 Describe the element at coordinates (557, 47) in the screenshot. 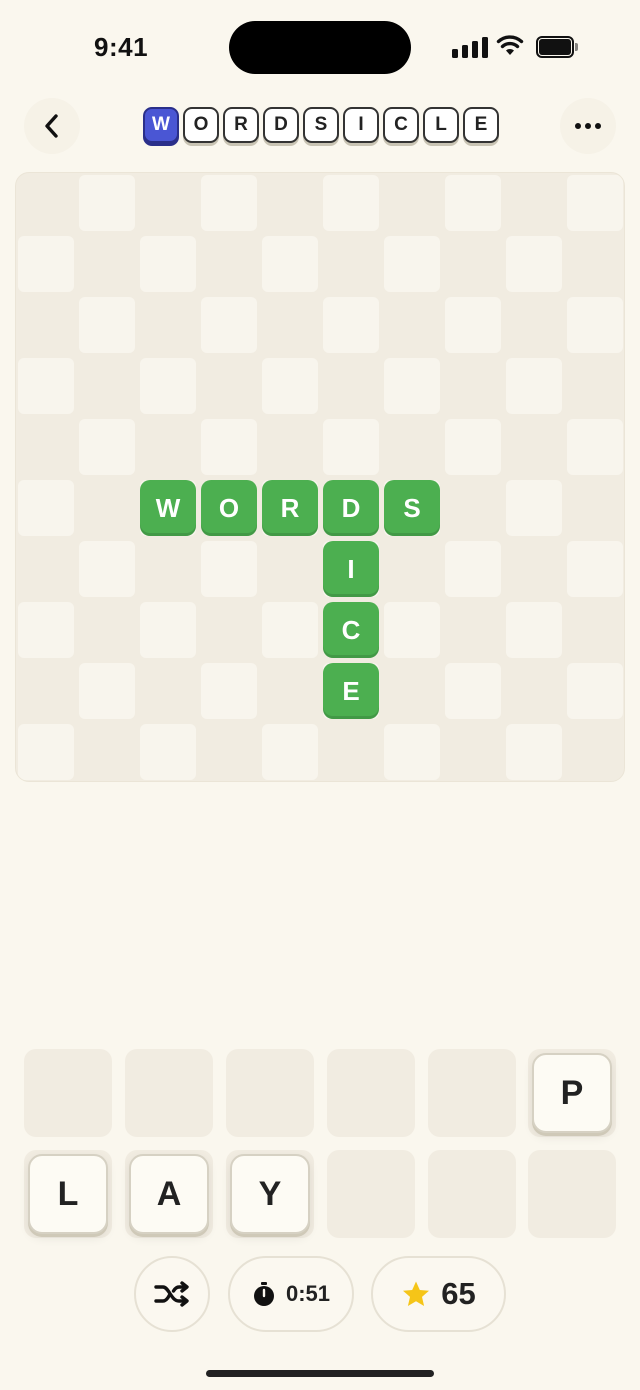

I see `battery-icon` at that location.